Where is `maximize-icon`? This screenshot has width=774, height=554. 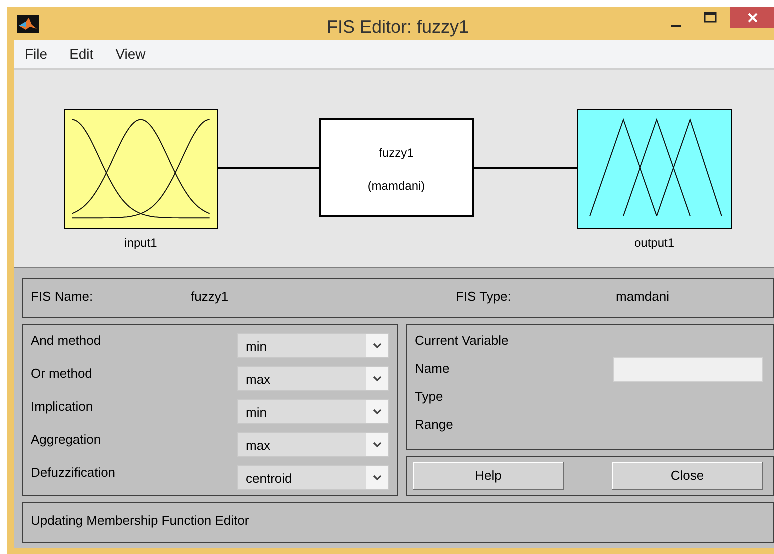 maximize-icon is located at coordinates (710, 18).